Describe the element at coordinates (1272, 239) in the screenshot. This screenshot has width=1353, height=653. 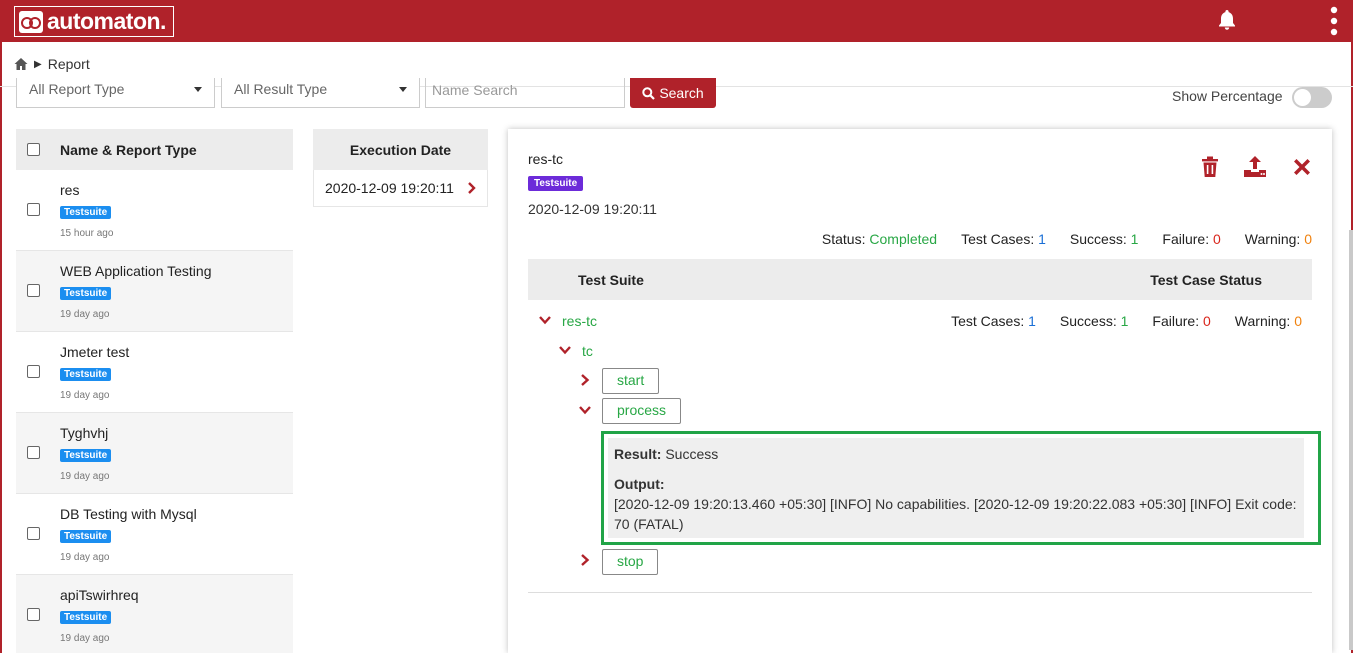
I see `warning-label: Warning:` at that location.